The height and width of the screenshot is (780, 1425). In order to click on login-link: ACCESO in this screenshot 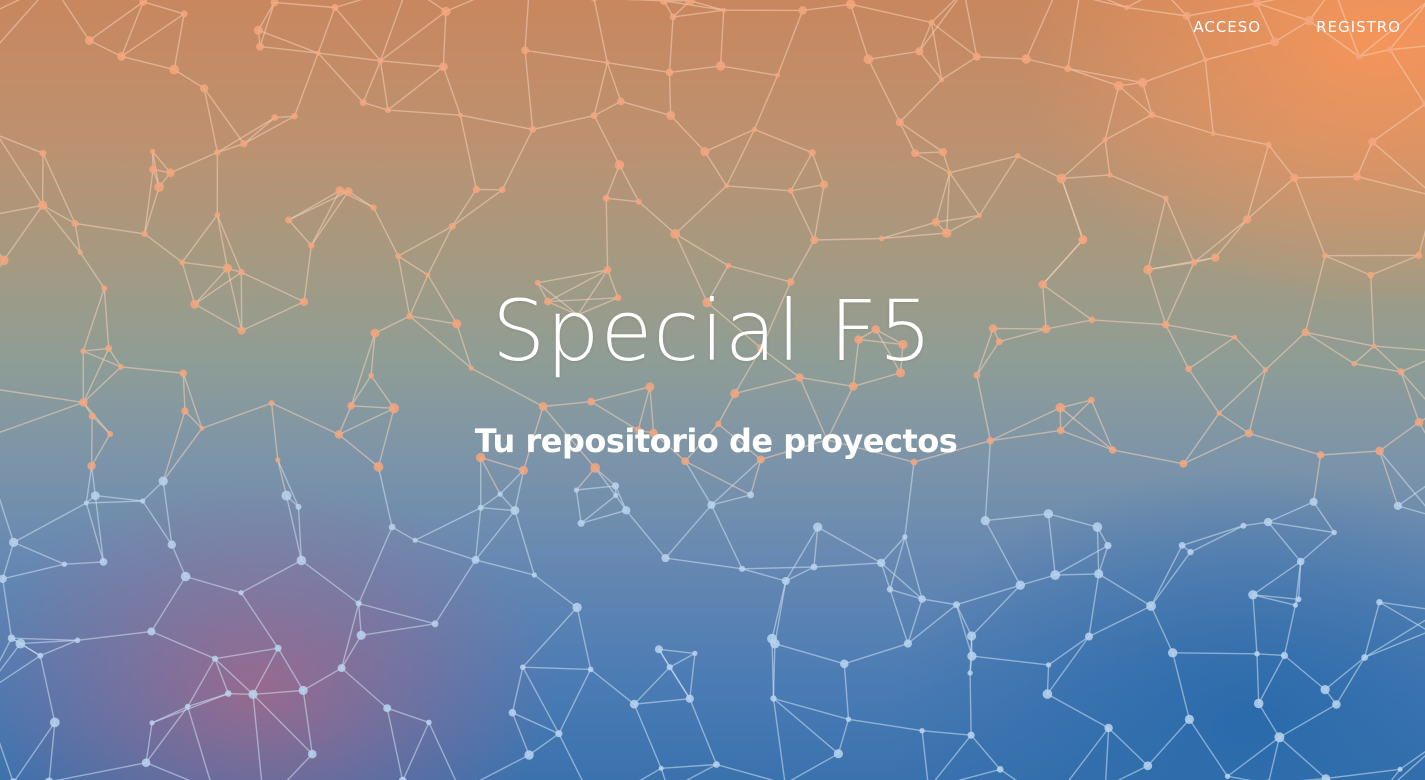, I will do `click(1227, 27)`.